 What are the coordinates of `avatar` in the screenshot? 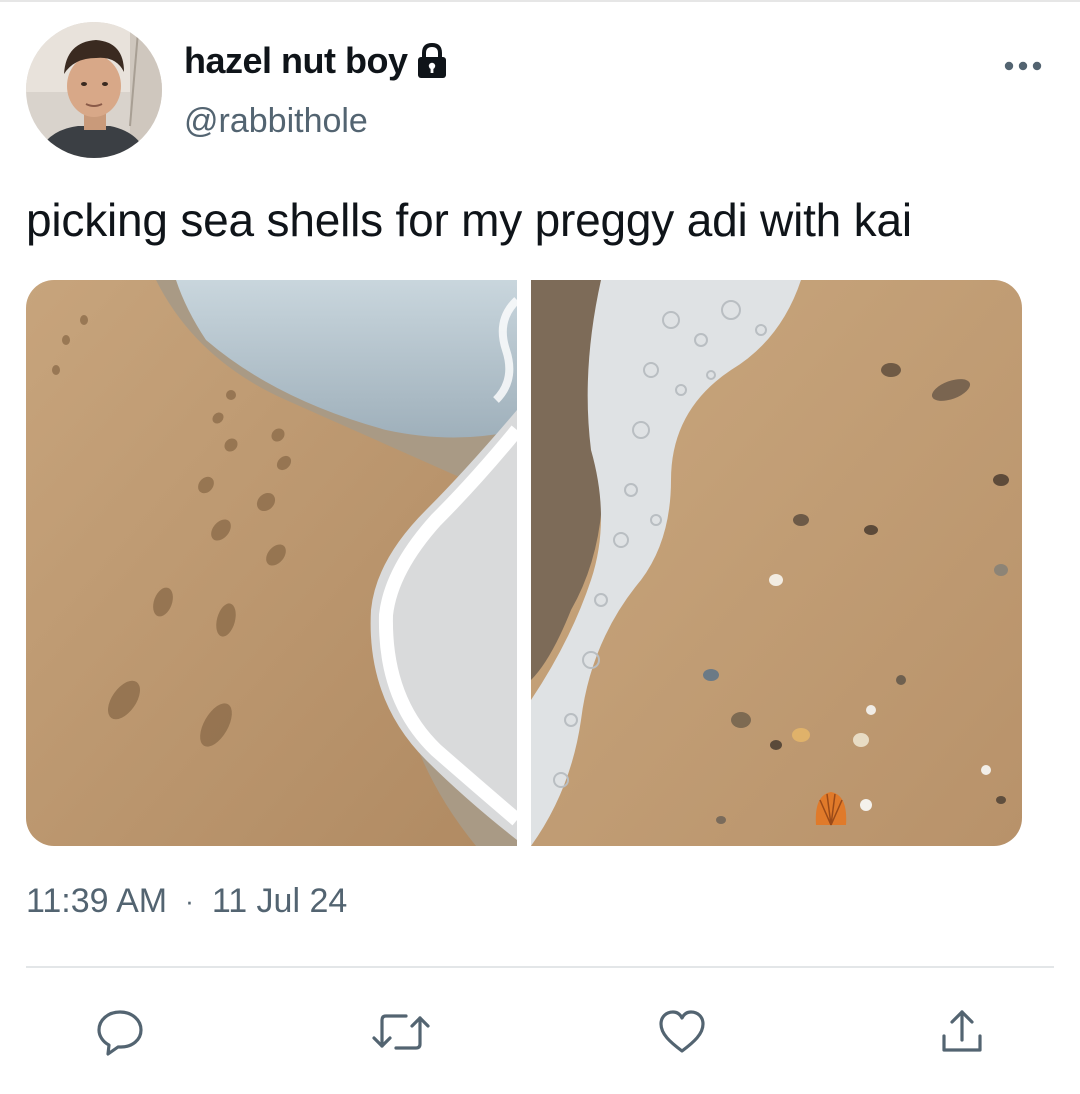 It's located at (94, 90).